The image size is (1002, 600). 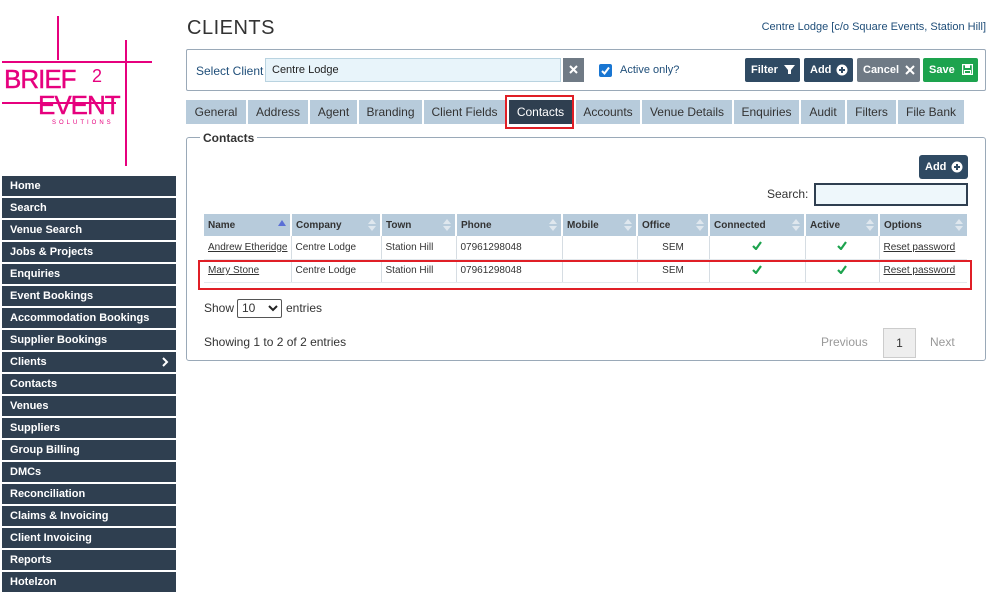 I want to click on contact-name-link: Andrew Etheridge, so click(x=248, y=247).